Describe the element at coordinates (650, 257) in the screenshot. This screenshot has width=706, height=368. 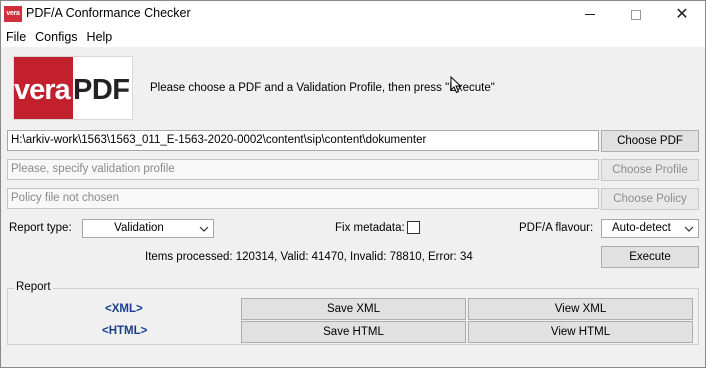
I see `execute-button: Execute` at that location.